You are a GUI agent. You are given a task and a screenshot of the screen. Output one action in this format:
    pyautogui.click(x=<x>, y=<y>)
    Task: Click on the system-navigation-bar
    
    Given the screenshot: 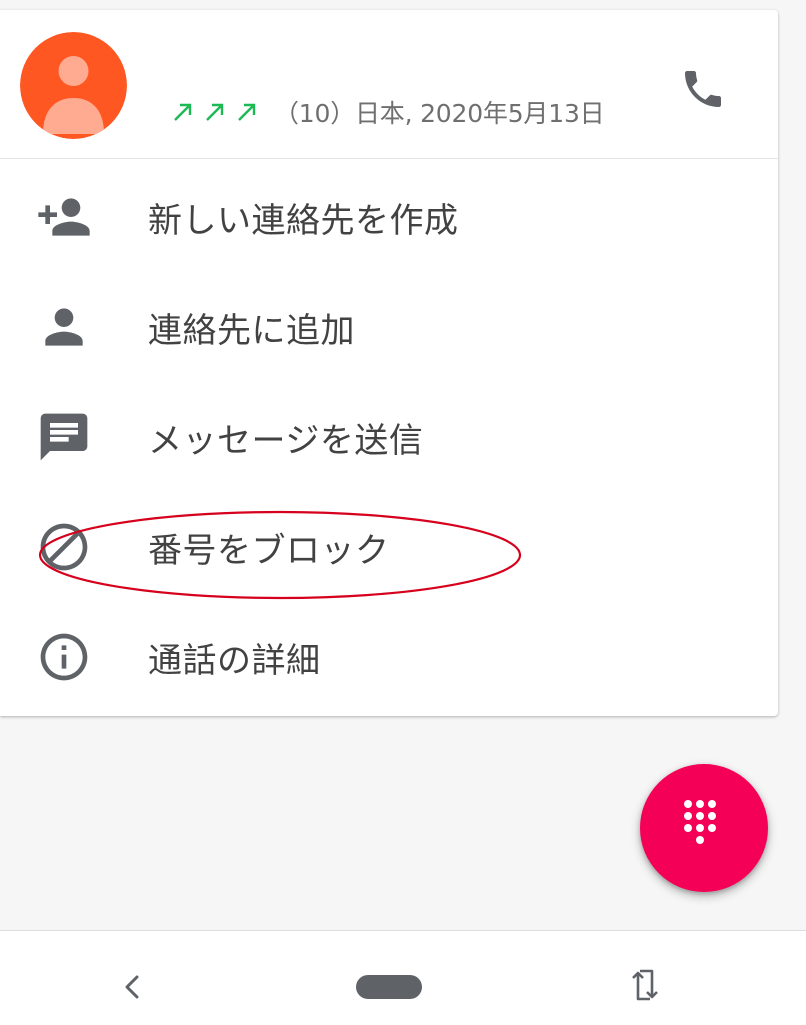 What is the action you would take?
    pyautogui.click(x=403, y=977)
    